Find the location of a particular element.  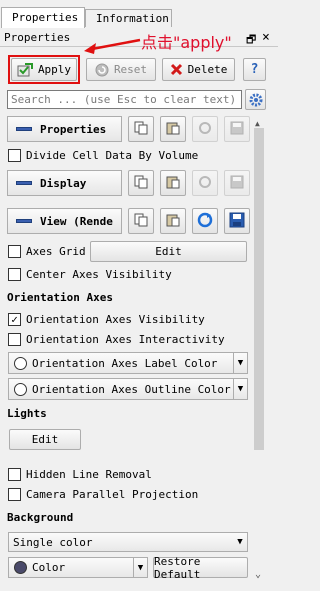

lights-heading: Lights is located at coordinates (27, 413).